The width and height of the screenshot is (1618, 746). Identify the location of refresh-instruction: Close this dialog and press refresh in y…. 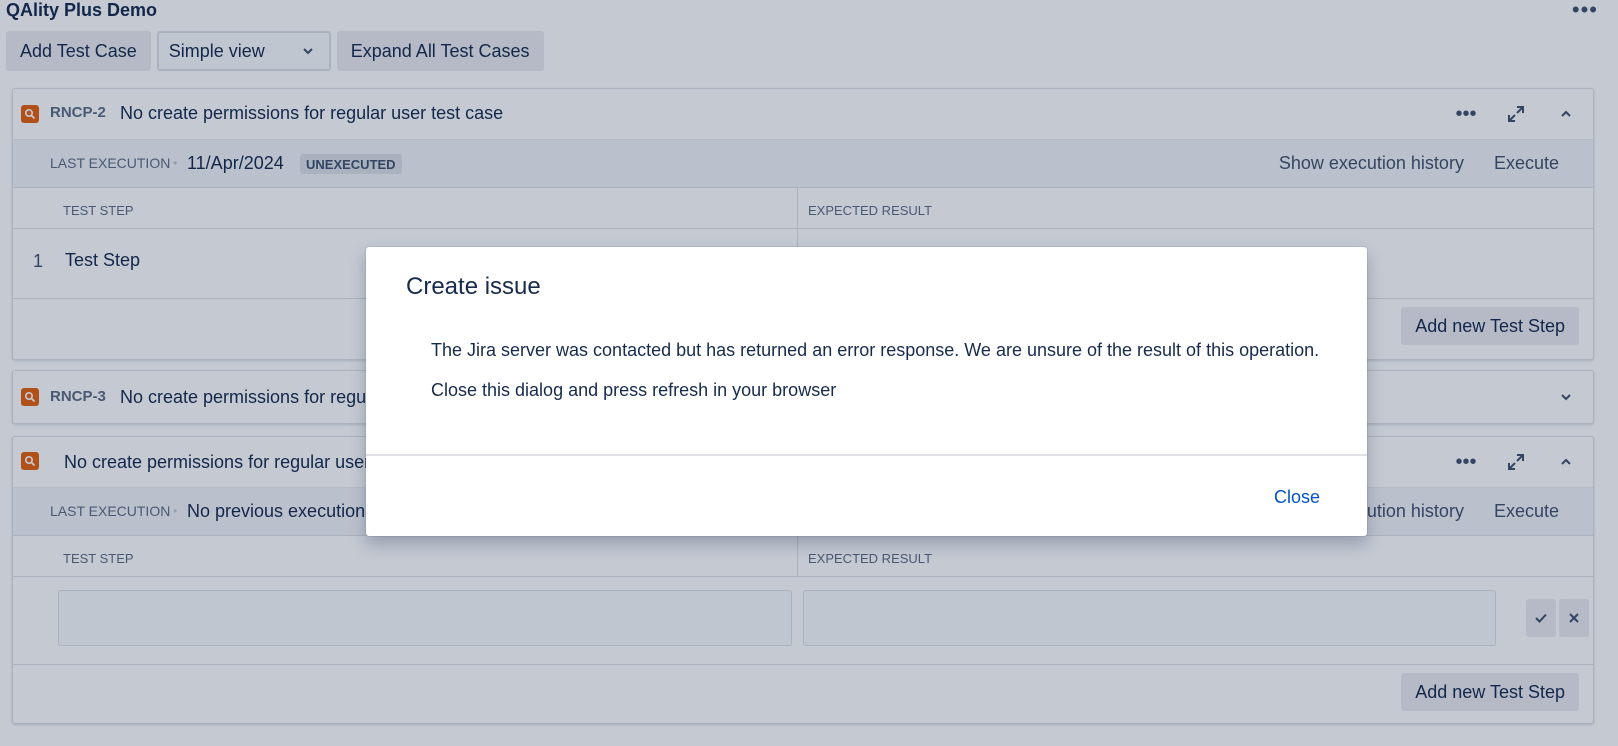
(634, 390).